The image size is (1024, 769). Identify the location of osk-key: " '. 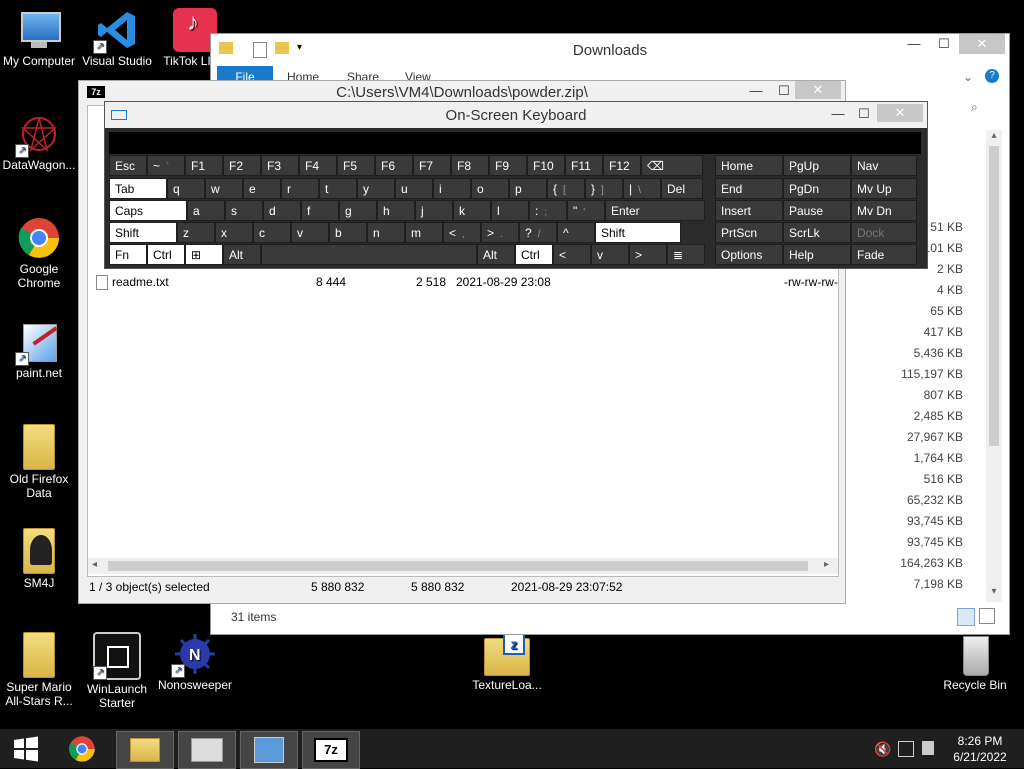
(586, 210).